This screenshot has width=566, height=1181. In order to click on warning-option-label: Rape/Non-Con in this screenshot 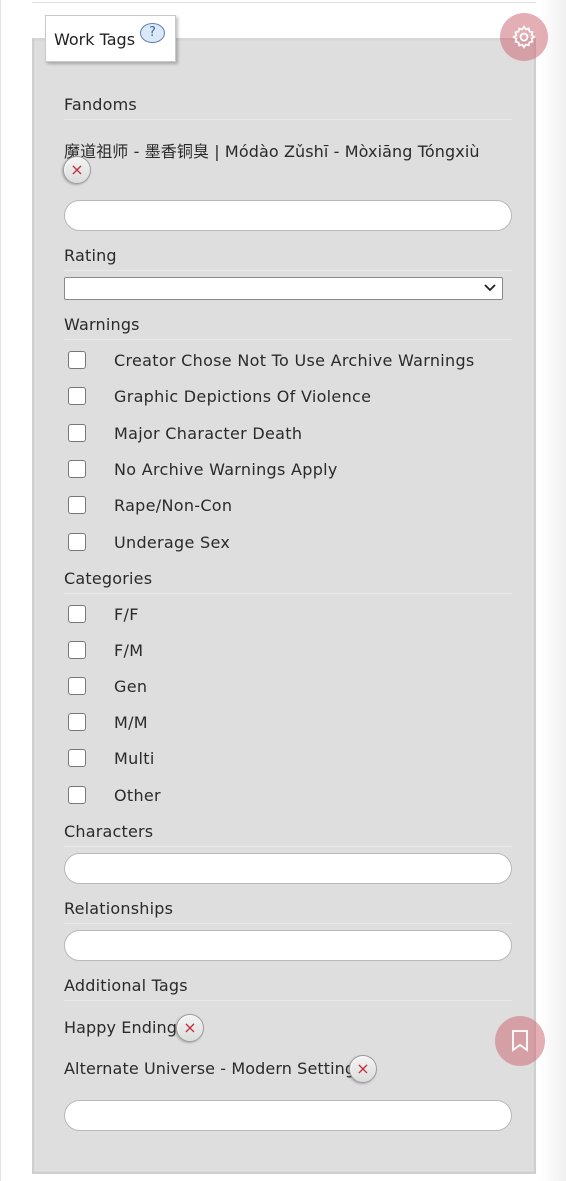, I will do `click(173, 505)`.